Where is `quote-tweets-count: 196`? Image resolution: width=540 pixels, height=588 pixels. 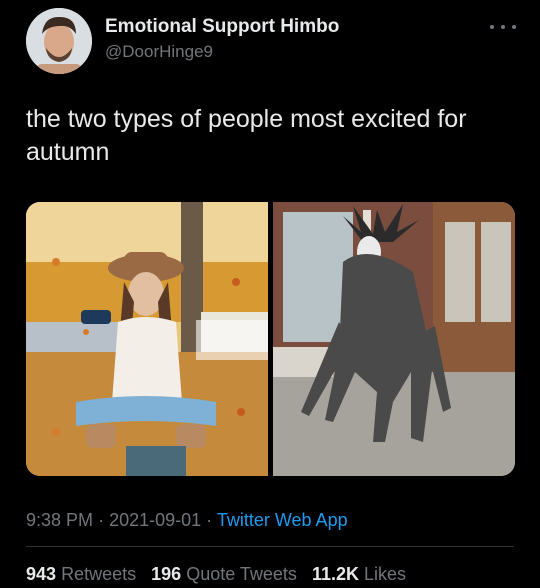 quote-tweets-count: 196 is located at coordinates (166, 574).